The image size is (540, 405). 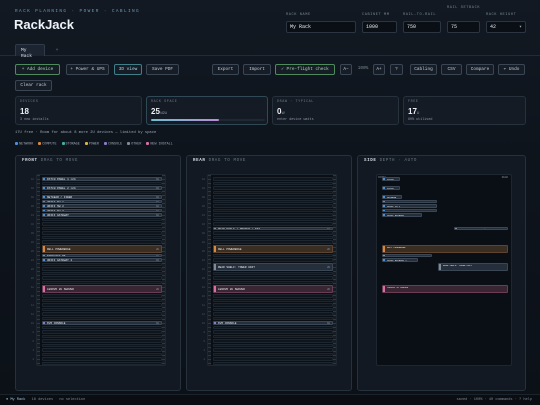 What do you see at coordinates (481, 228) in the screenshot?
I see `side-depth-device: REAR SHELF: ROUTER / NAT` at bounding box center [481, 228].